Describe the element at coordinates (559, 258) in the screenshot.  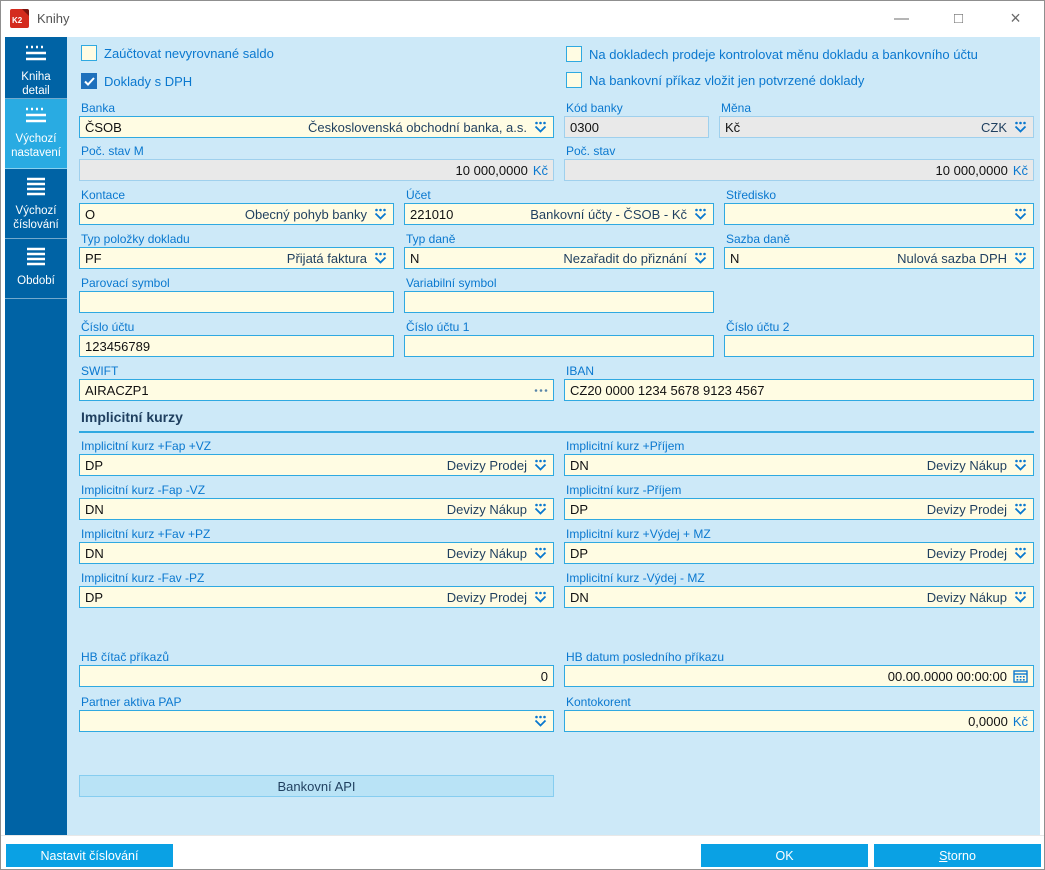
I see `typ-dane-input: N Nezařadit do přiznání` at that location.